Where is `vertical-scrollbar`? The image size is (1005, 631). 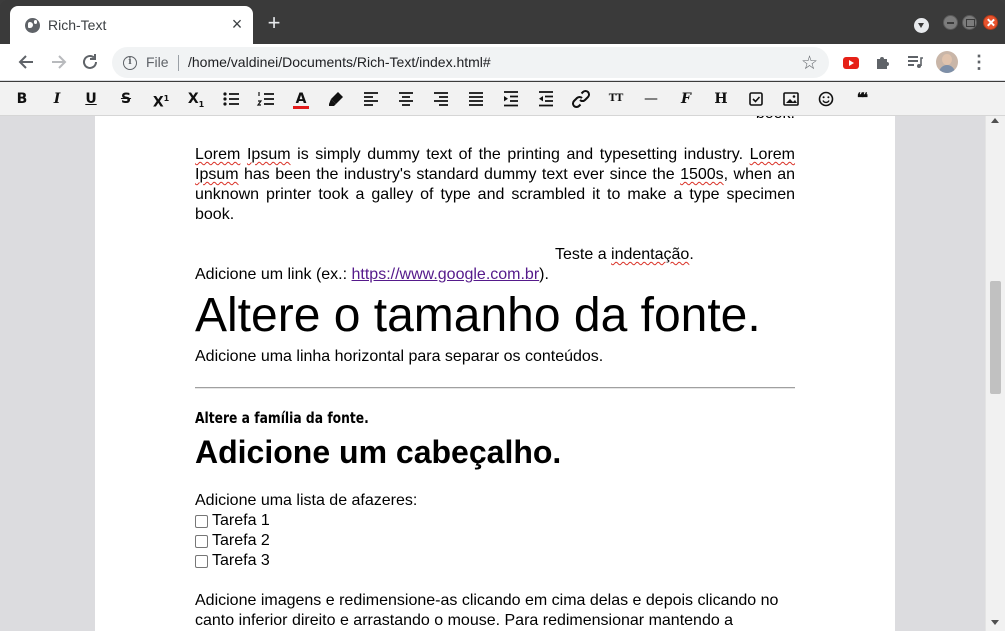
vertical-scrollbar is located at coordinates (995, 373).